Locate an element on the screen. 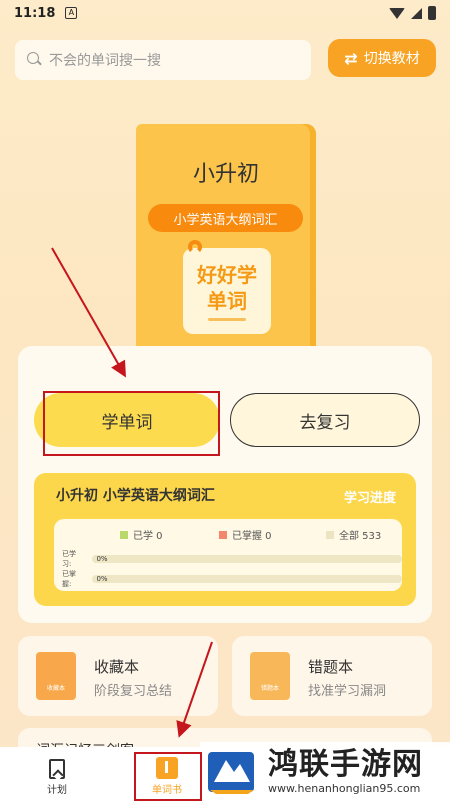  switch-textbook-button: ⇄ 切换教材 is located at coordinates (382, 58).